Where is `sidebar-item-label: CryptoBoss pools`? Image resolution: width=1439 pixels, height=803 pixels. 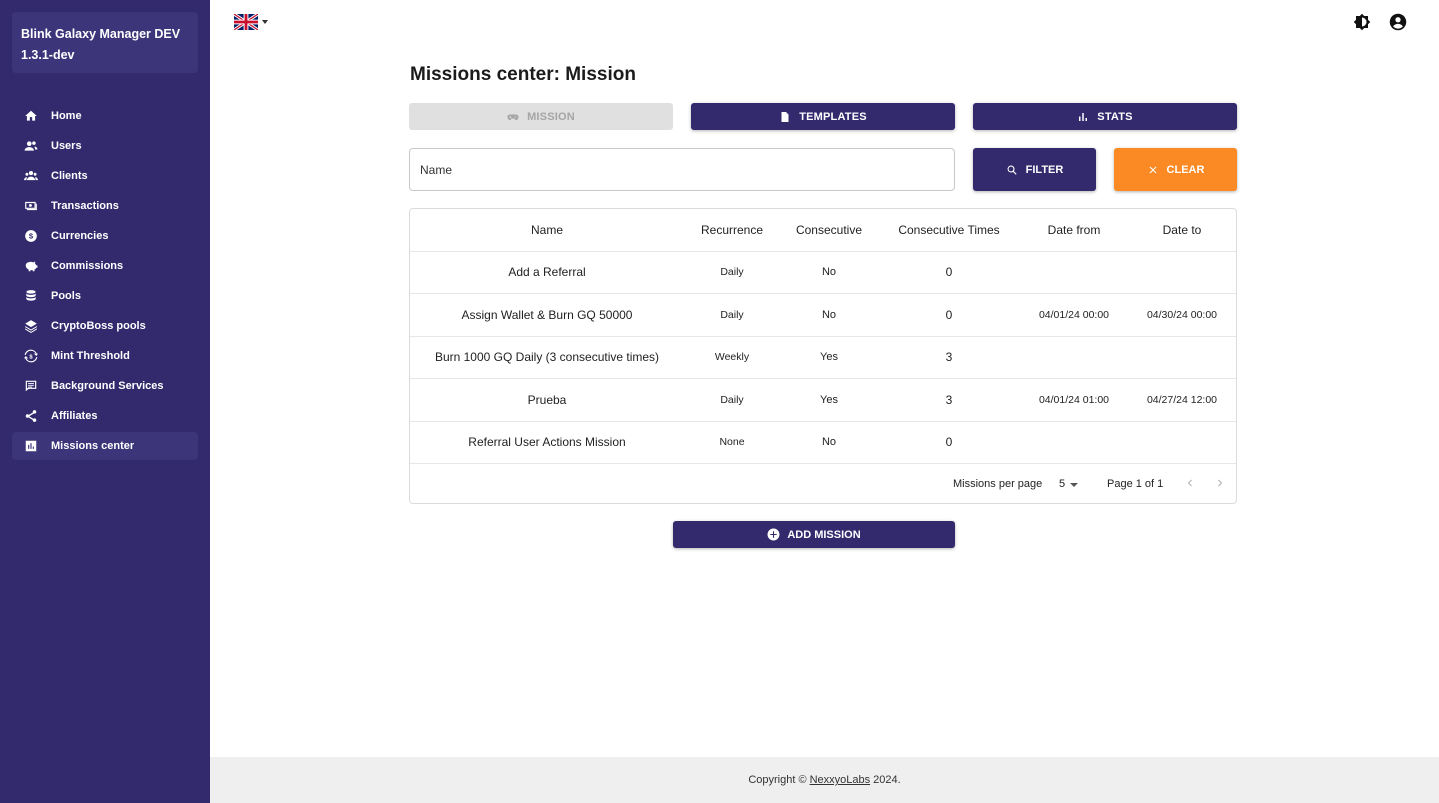
sidebar-item-label: CryptoBoss pools is located at coordinates (98, 326).